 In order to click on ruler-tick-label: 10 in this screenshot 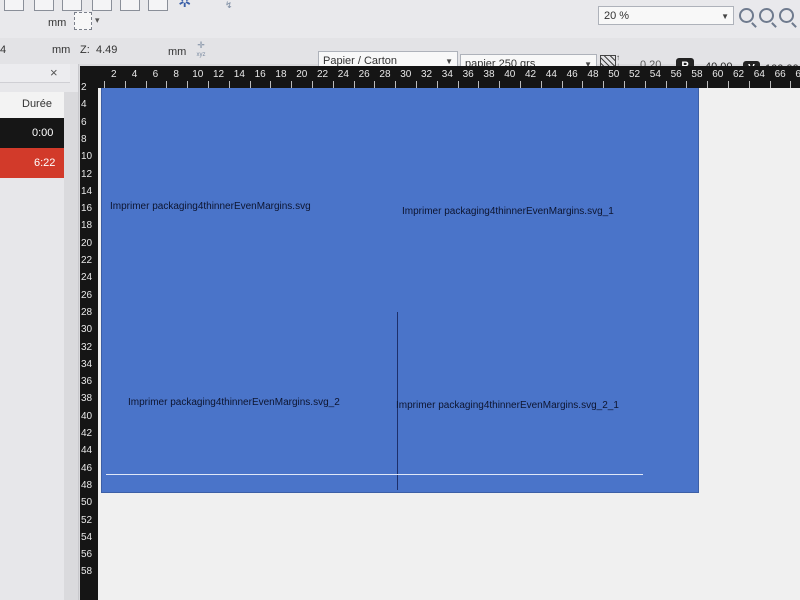, I will do `click(198, 74)`.